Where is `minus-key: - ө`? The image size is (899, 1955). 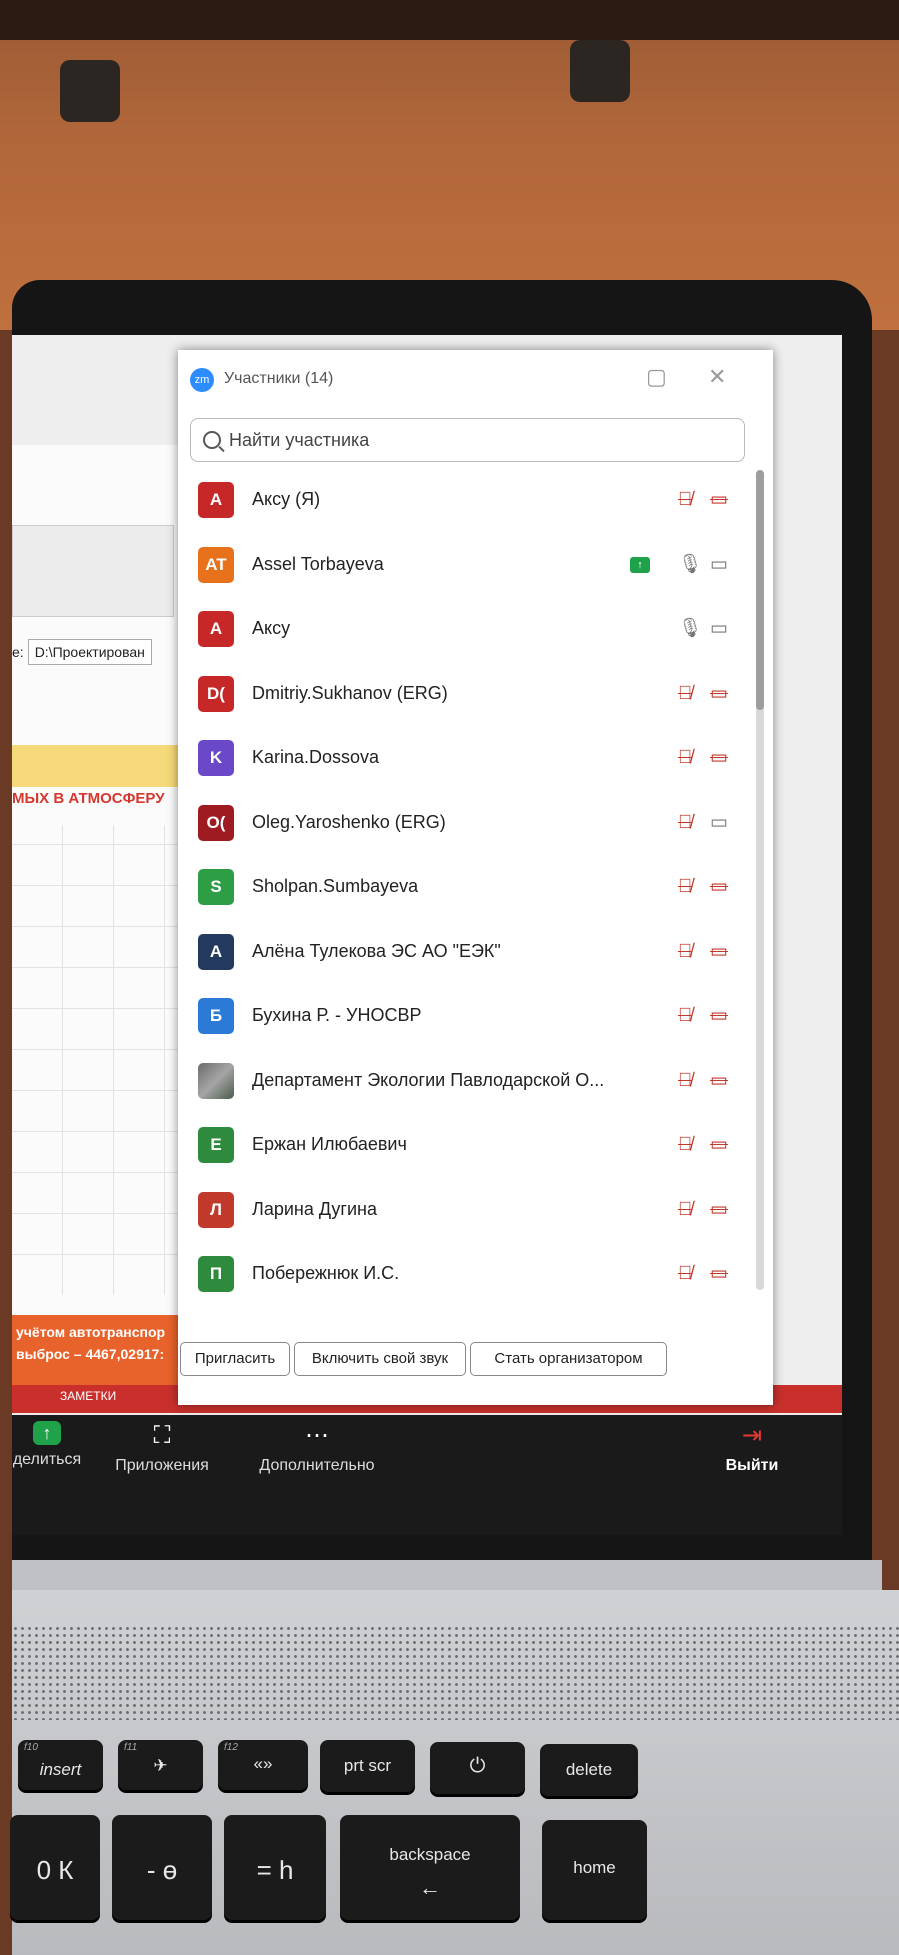
minus-key: - ө is located at coordinates (162, 1867).